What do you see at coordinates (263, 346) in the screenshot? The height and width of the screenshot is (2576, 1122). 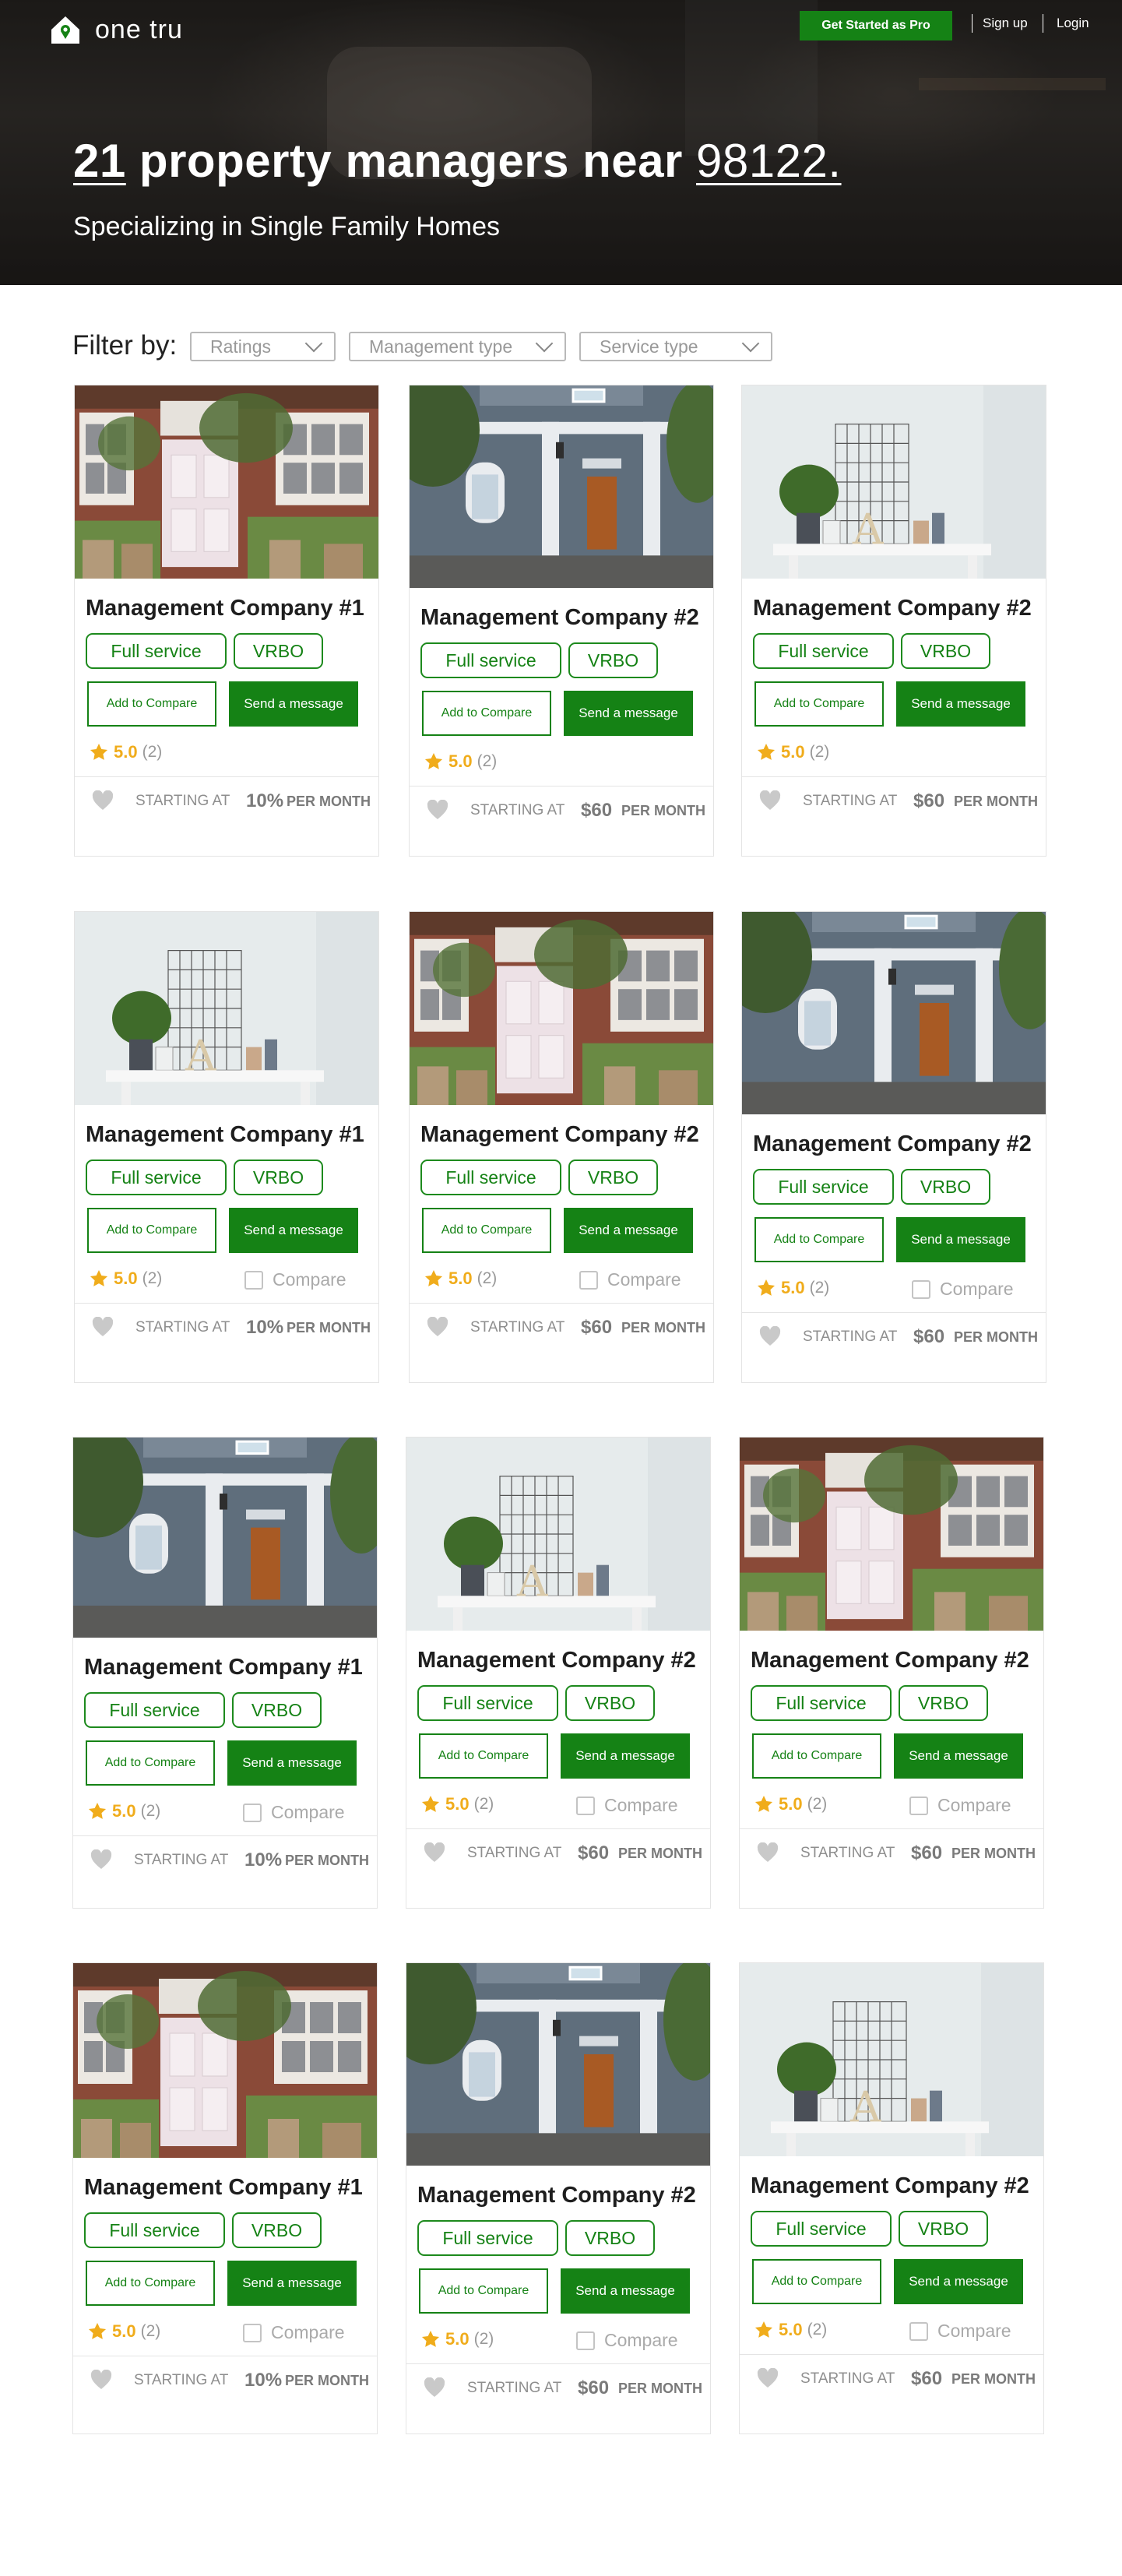 I see `ratings-filter-dropdown: Ratings` at bounding box center [263, 346].